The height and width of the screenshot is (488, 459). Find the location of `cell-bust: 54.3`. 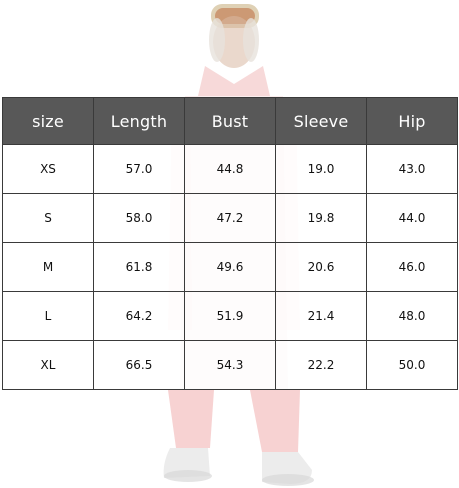

cell-bust: 54.3 is located at coordinates (230, 365).